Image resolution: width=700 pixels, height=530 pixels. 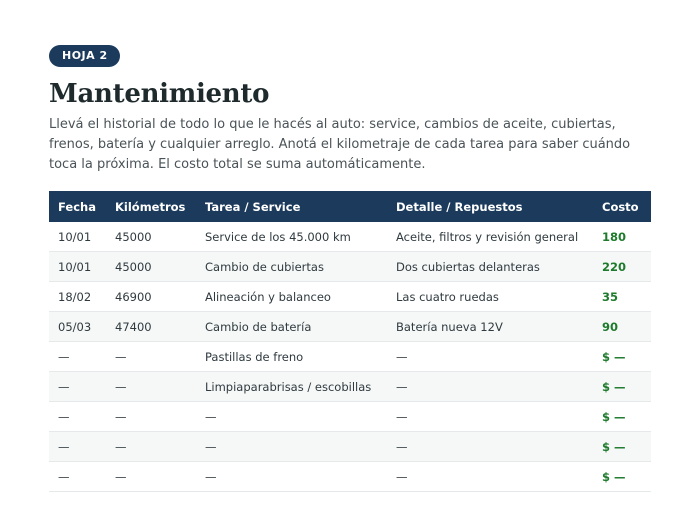 What do you see at coordinates (490, 266) in the screenshot?
I see `cell-detalle: Dos cubiertas delanteras` at bounding box center [490, 266].